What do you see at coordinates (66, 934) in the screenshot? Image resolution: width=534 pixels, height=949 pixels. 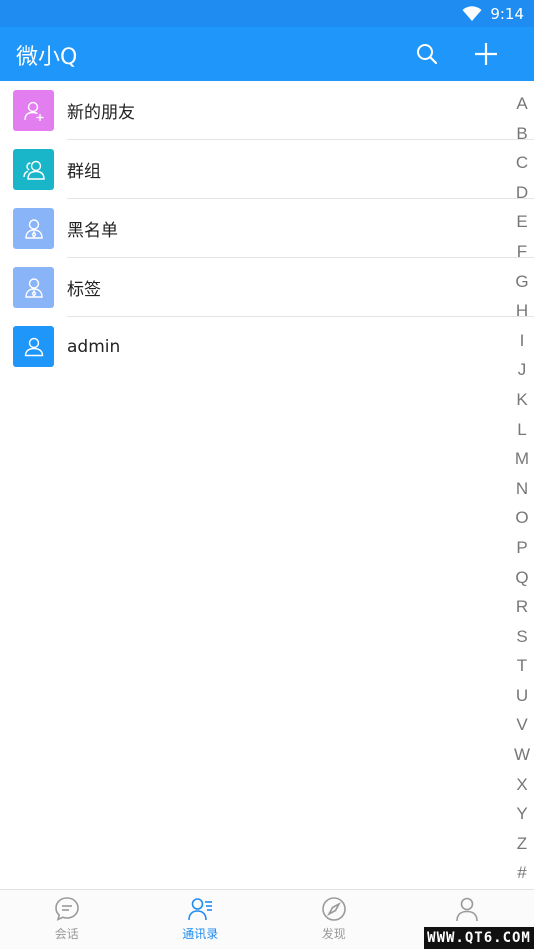 I see `tab-label: 会话` at bounding box center [66, 934].